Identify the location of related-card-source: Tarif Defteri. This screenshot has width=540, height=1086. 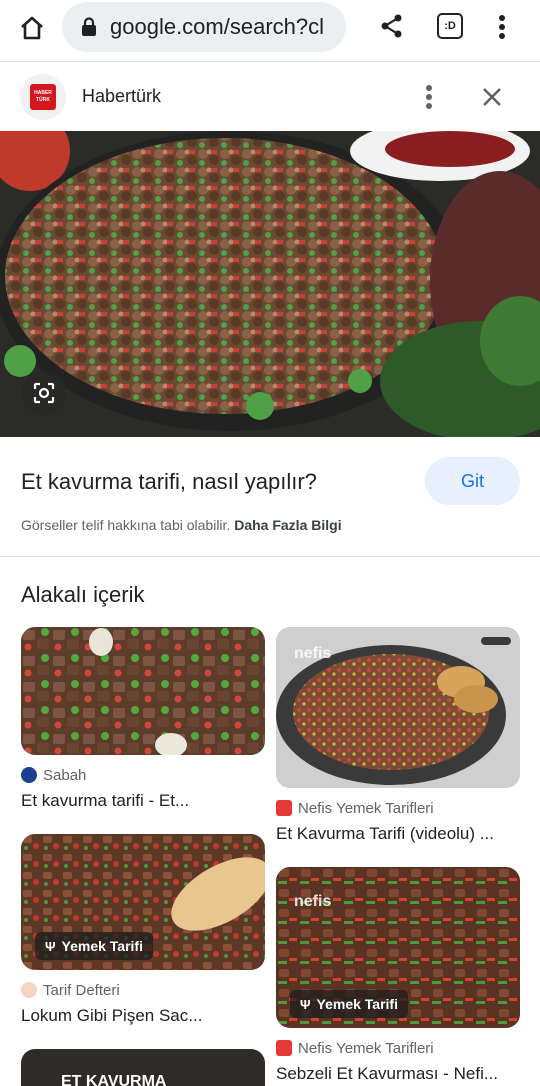
(143, 990).